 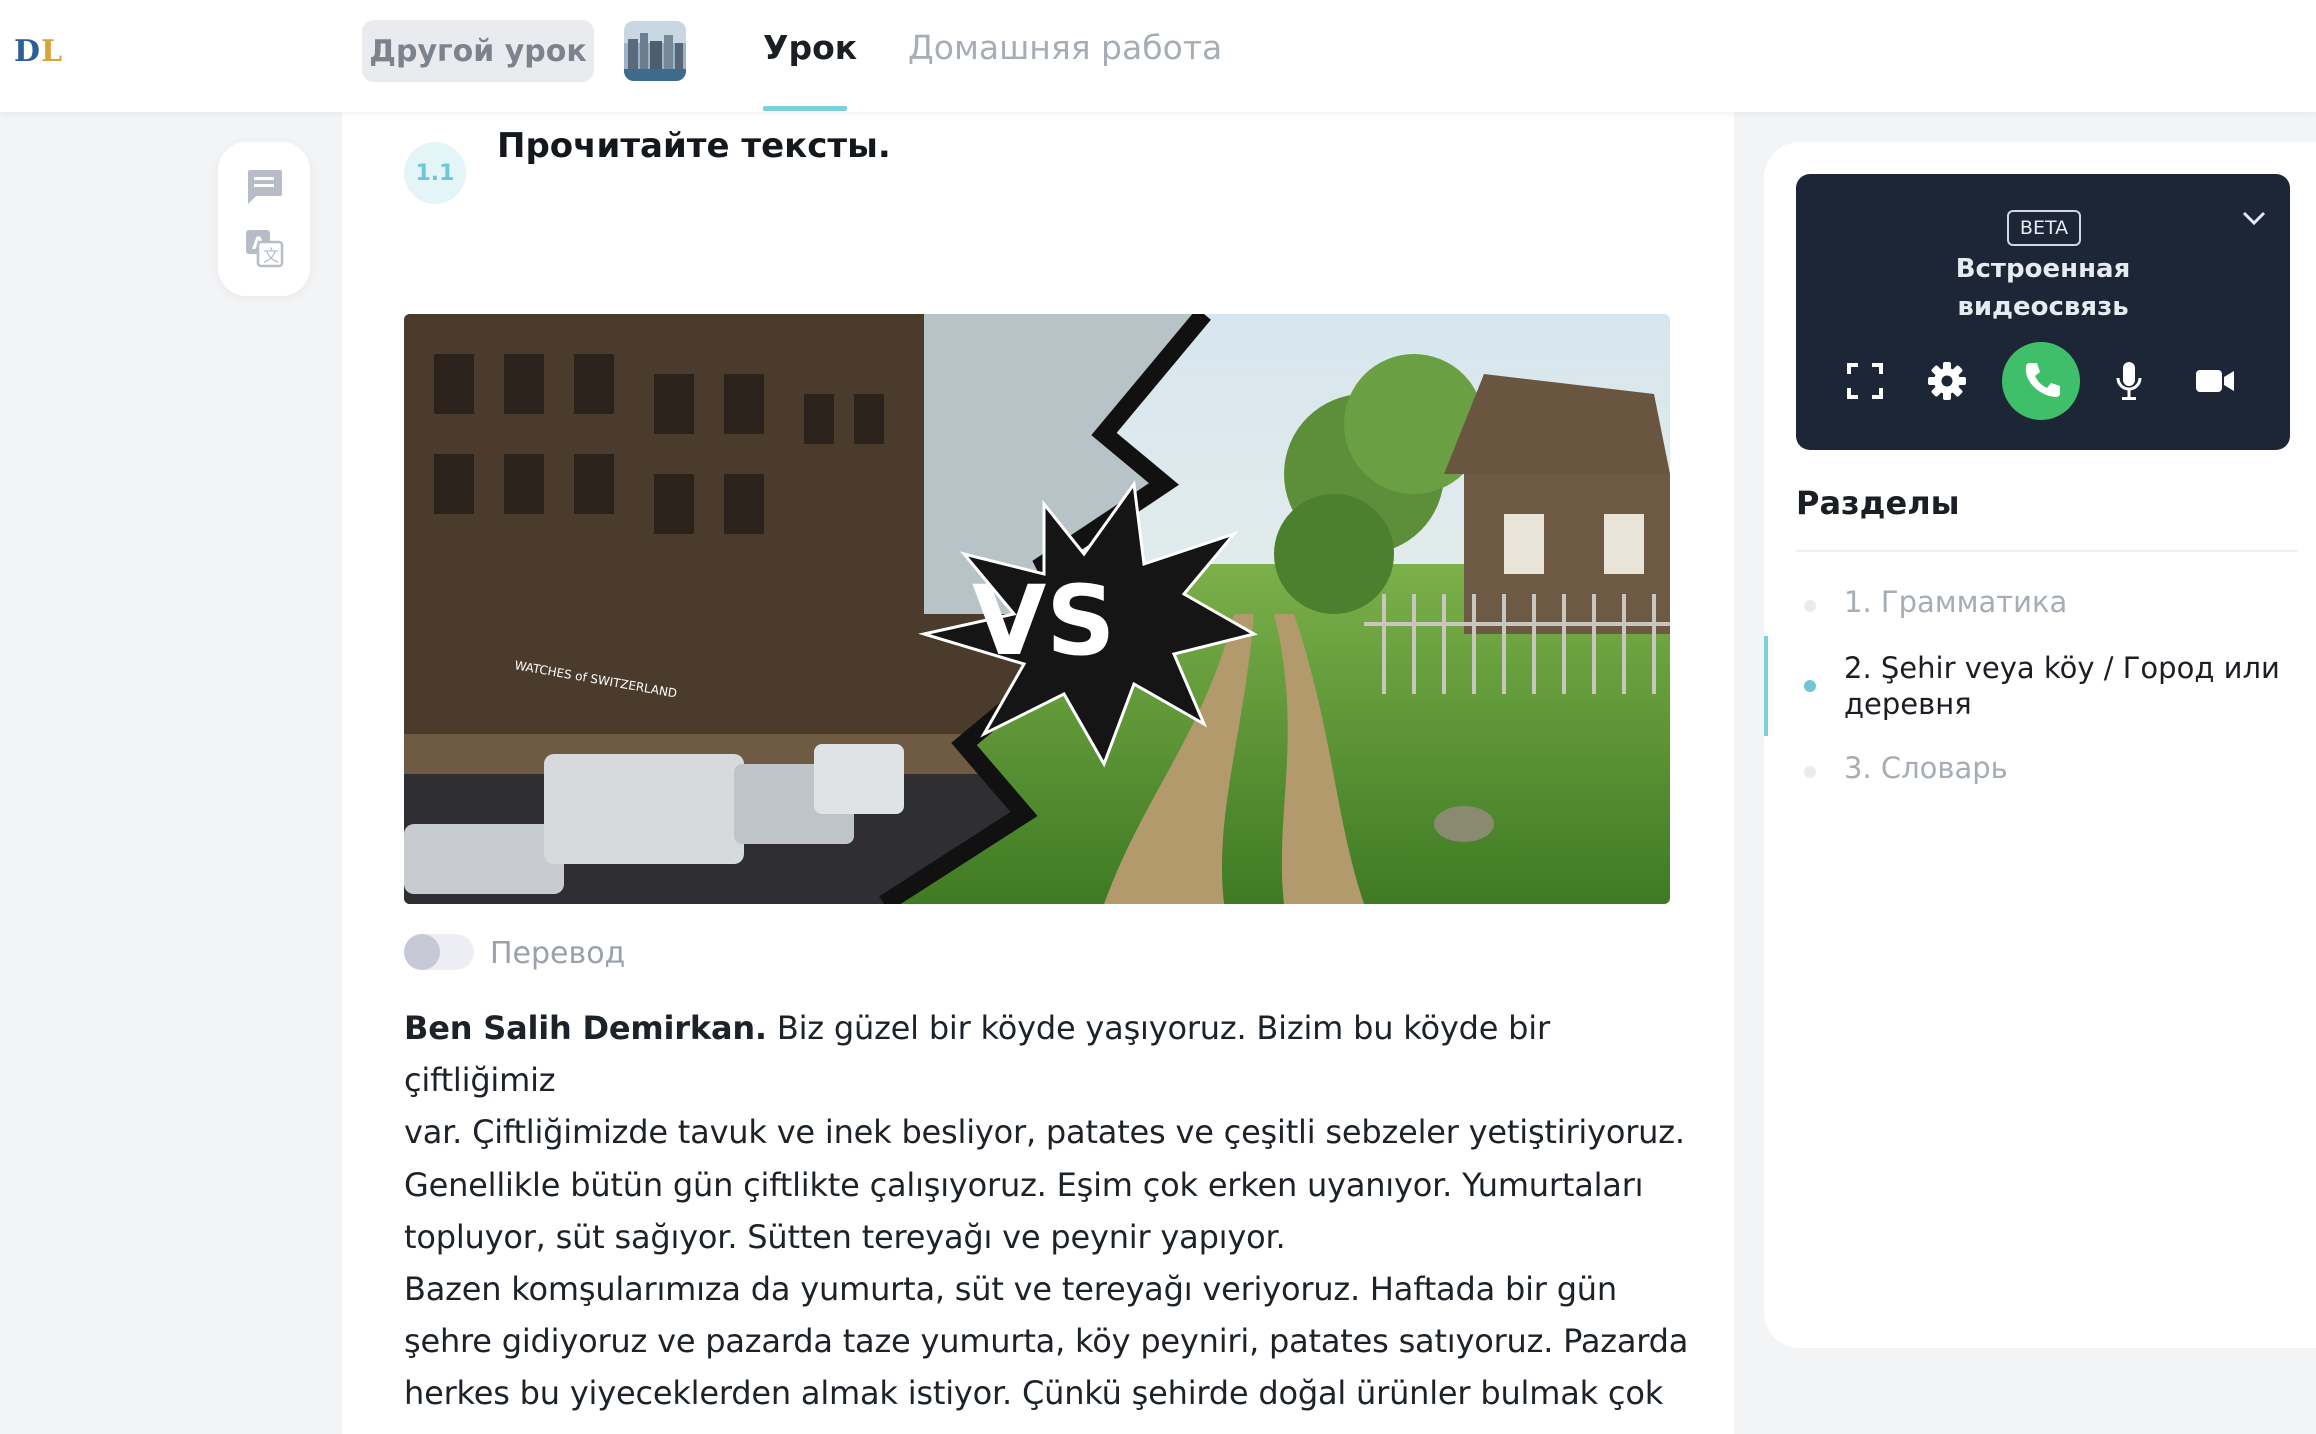 What do you see at coordinates (805, 108) in the screenshot?
I see `active-tab-indicator` at bounding box center [805, 108].